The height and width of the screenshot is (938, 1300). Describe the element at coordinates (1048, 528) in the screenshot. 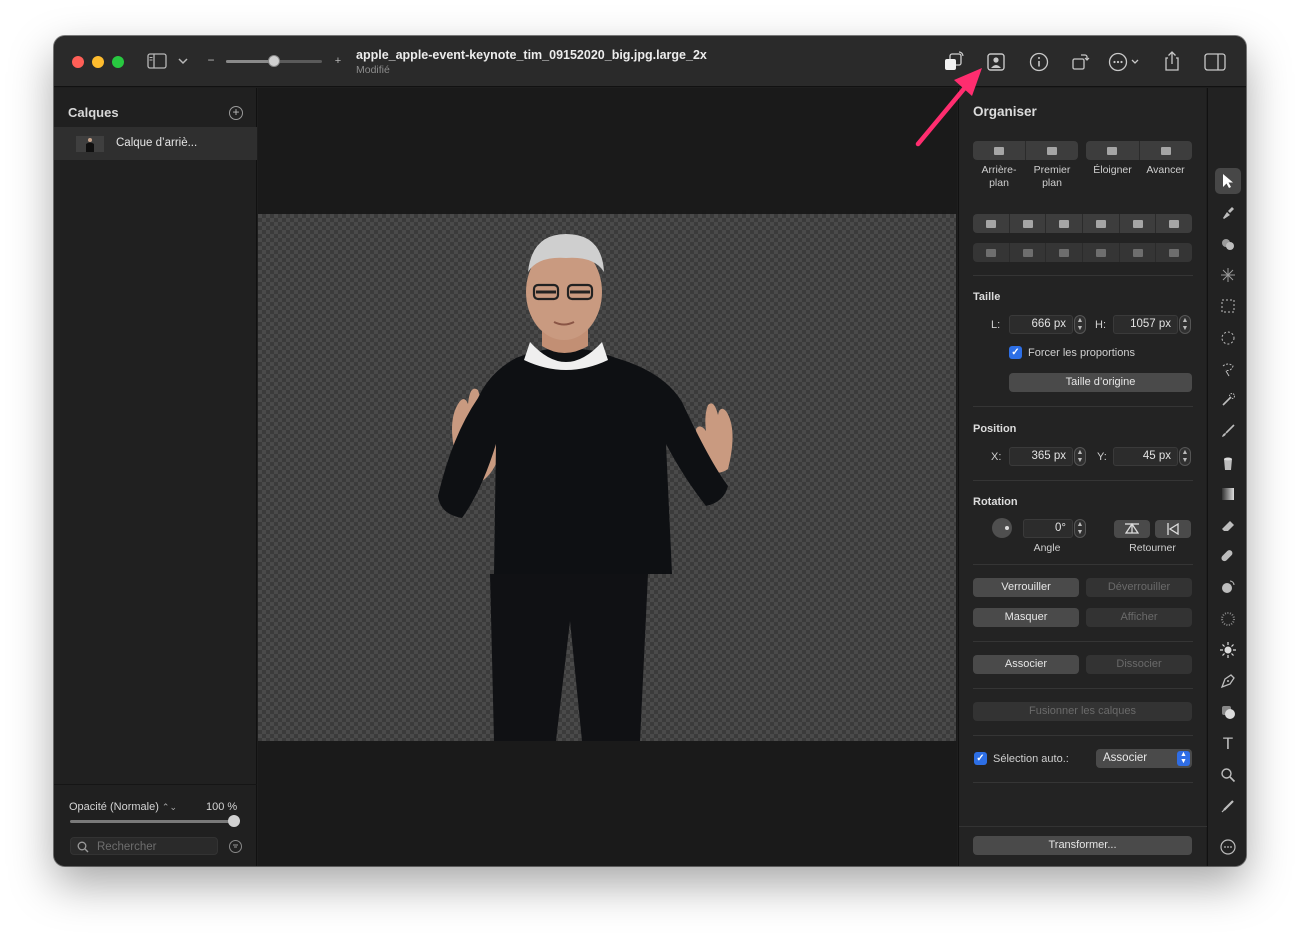

I see `angle-field: 0°` at that location.